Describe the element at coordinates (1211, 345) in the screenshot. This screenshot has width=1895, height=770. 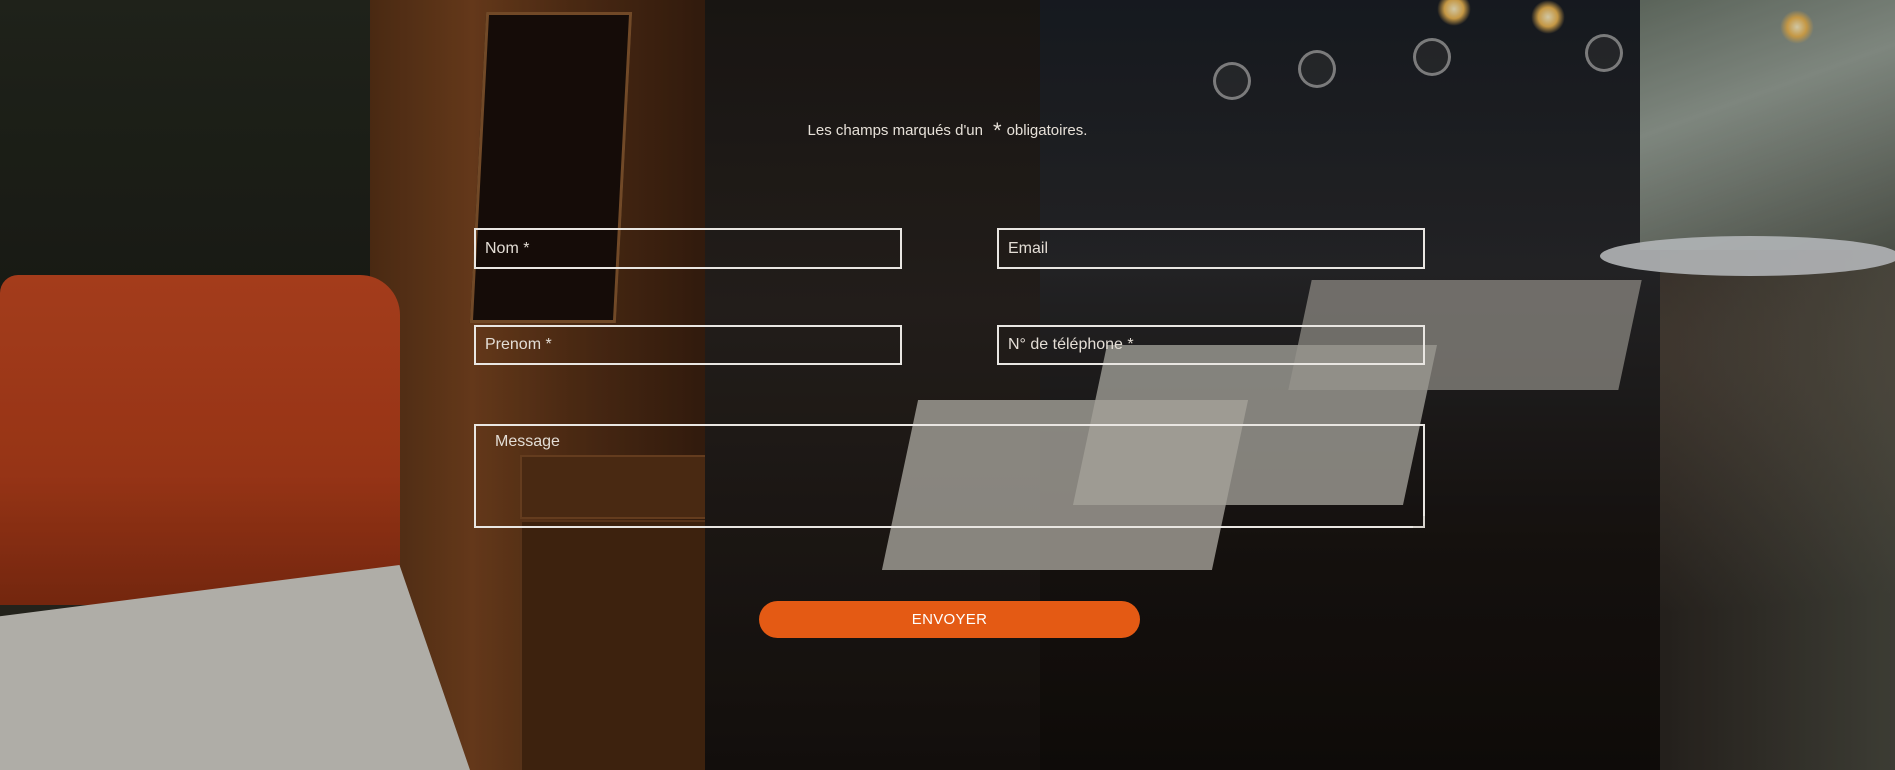
I see `phone-input` at that location.